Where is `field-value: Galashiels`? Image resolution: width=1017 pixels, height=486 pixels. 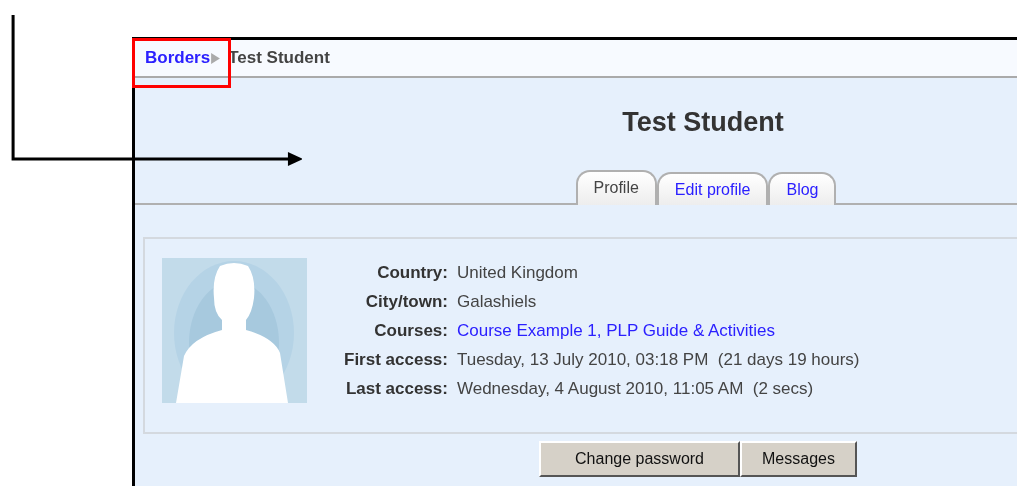 field-value: Galashiels is located at coordinates (496, 302).